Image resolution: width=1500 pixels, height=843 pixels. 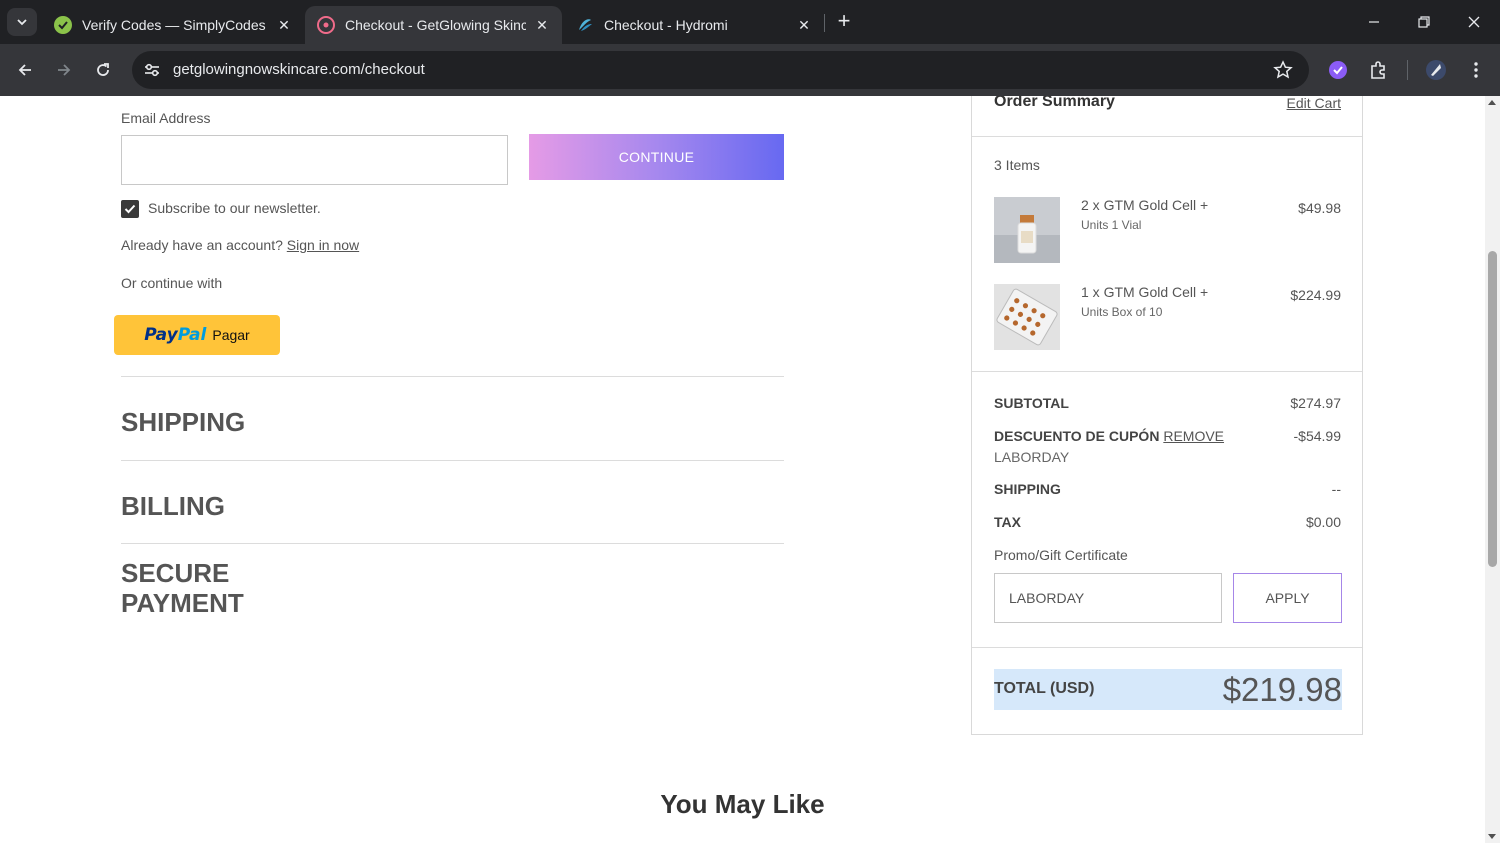 What do you see at coordinates (1032, 457) in the screenshot?
I see `applied-coupon-code: LABORDAY` at bounding box center [1032, 457].